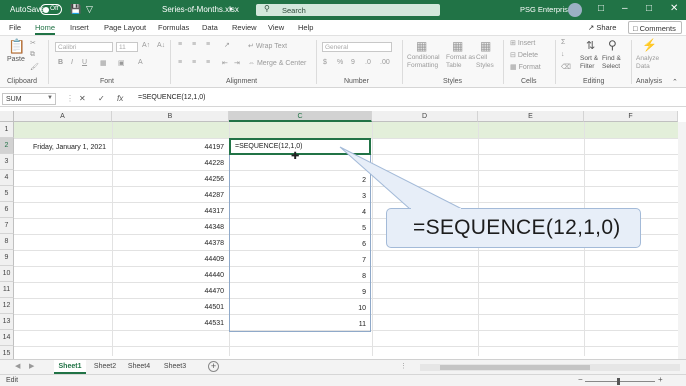 The image size is (686, 386). Describe the element at coordinates (436, 209) in the screenshot. I see `callout-pointer-mask` at that location.